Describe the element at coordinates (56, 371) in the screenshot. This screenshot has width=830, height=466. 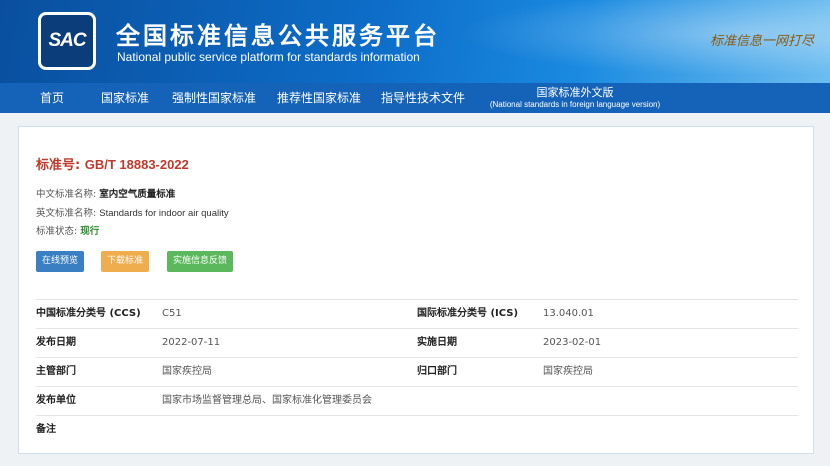
I see `competent-dept-label: 主管部门` at that location.